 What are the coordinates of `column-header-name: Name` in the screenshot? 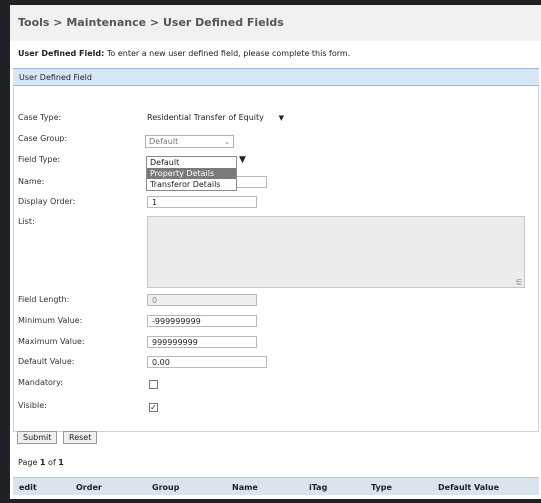 It's located at (245, 487).